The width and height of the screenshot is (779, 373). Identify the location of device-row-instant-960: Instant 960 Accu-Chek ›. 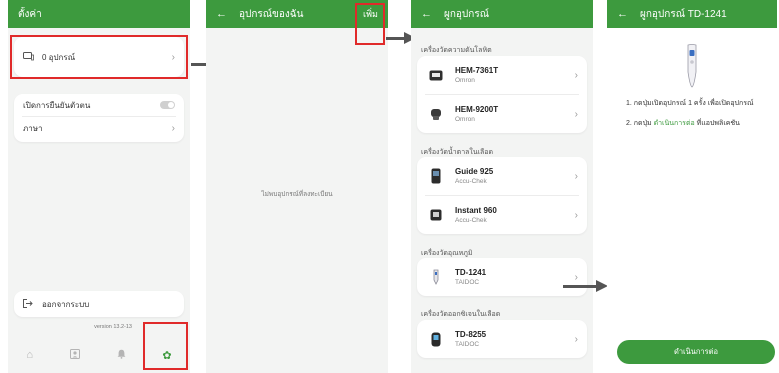
(502, 215).